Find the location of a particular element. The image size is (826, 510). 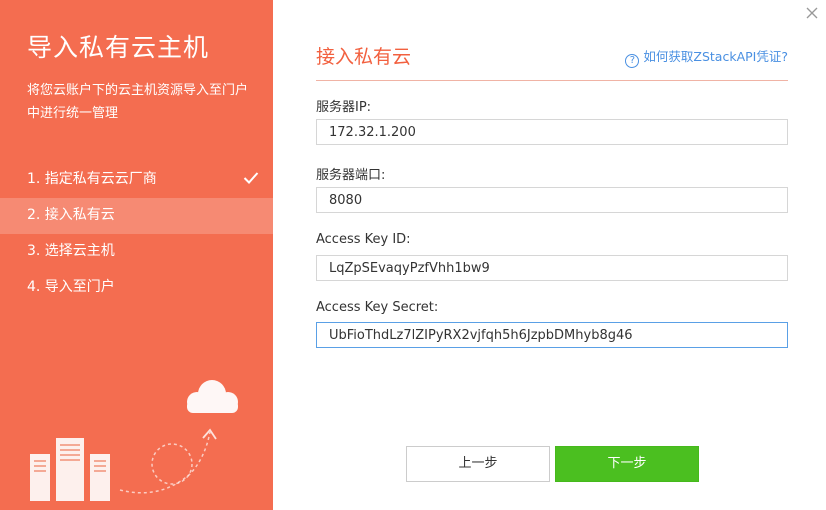

check-icon is located at coordinates (251, 178).